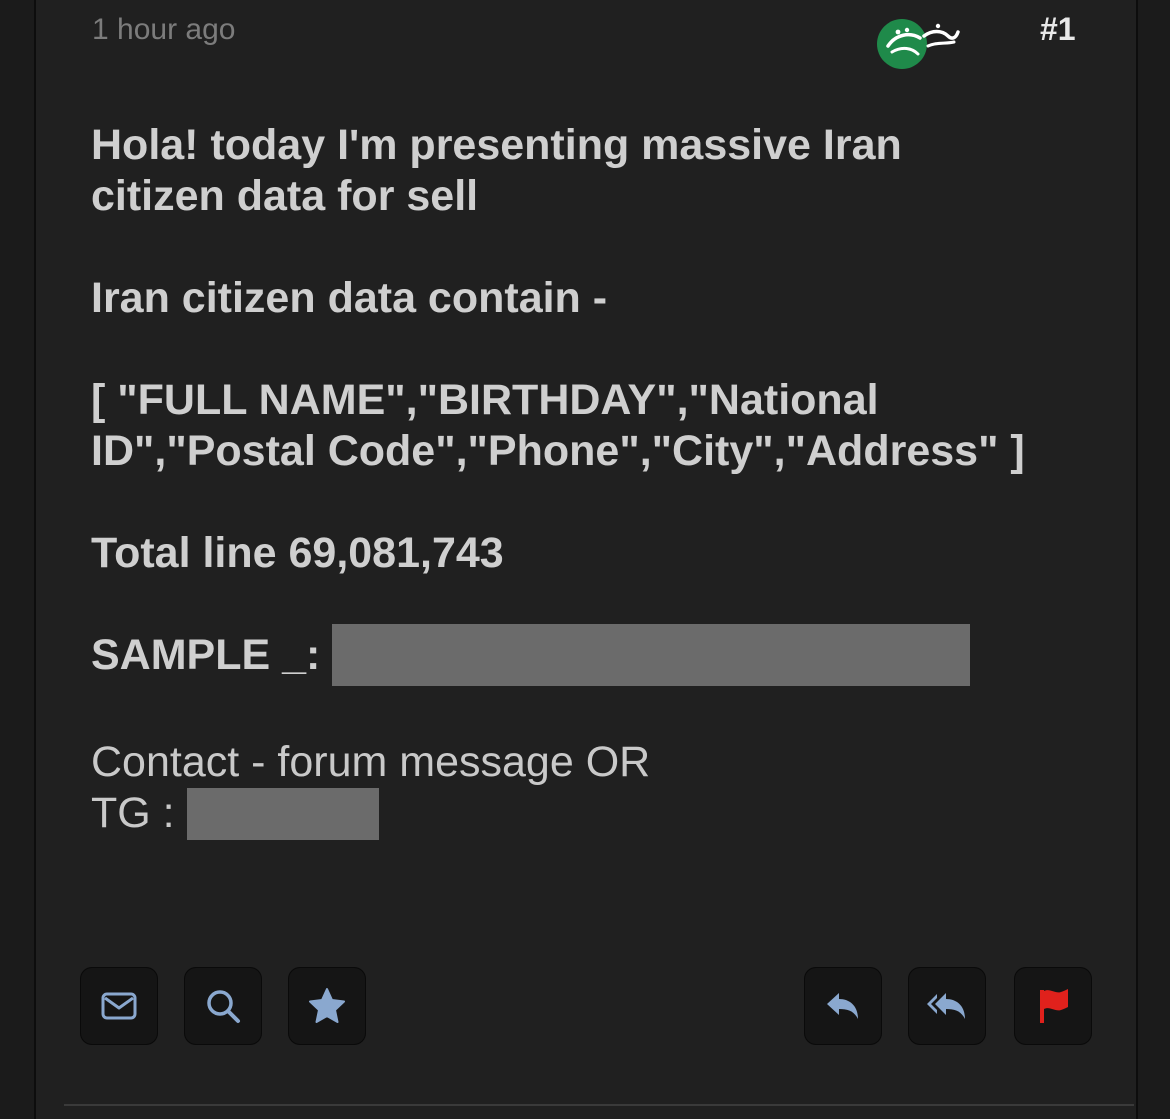 Image resolution: width=1170 pixels, height=1119 pixels. What do you see at coordinates (285, 196) in the screenshot?
I see `intro-line-2: citizen data for sell` at bounding box center [285, 196].